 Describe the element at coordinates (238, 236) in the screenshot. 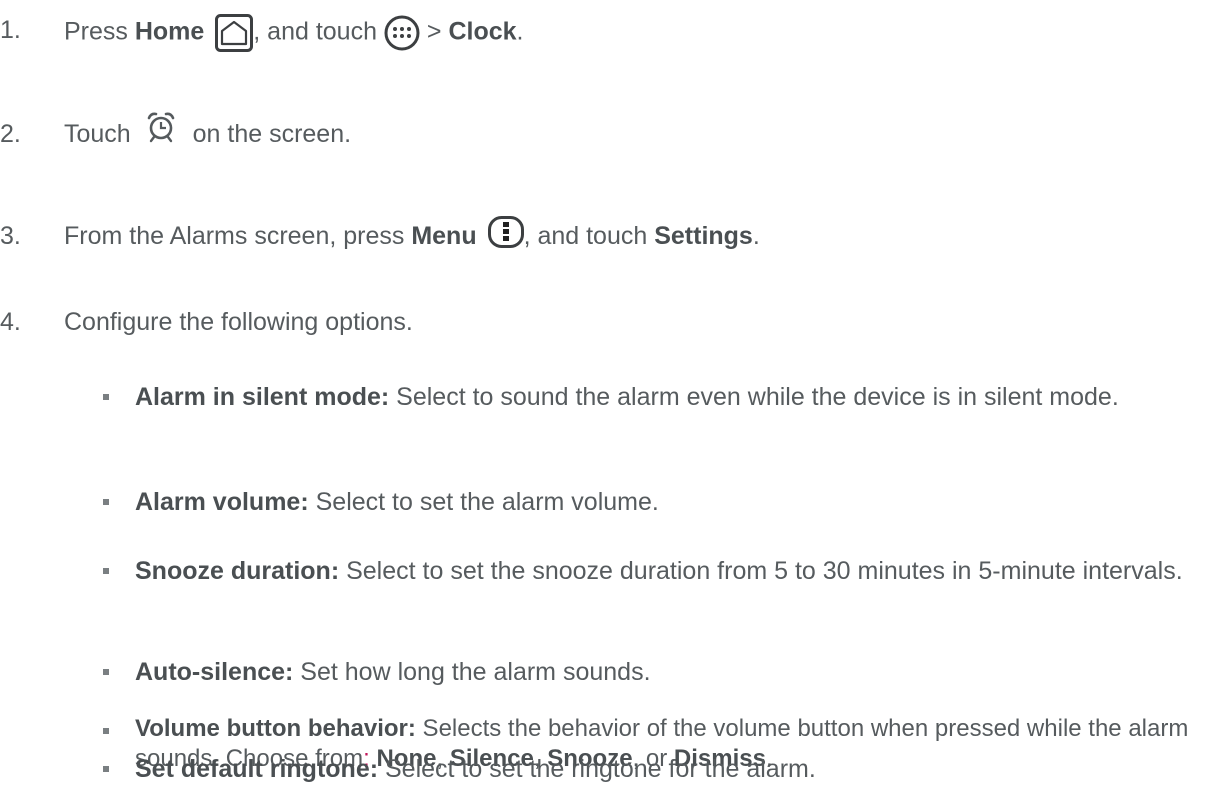

I see `text-run: From the Alarms screen, press` at that location.